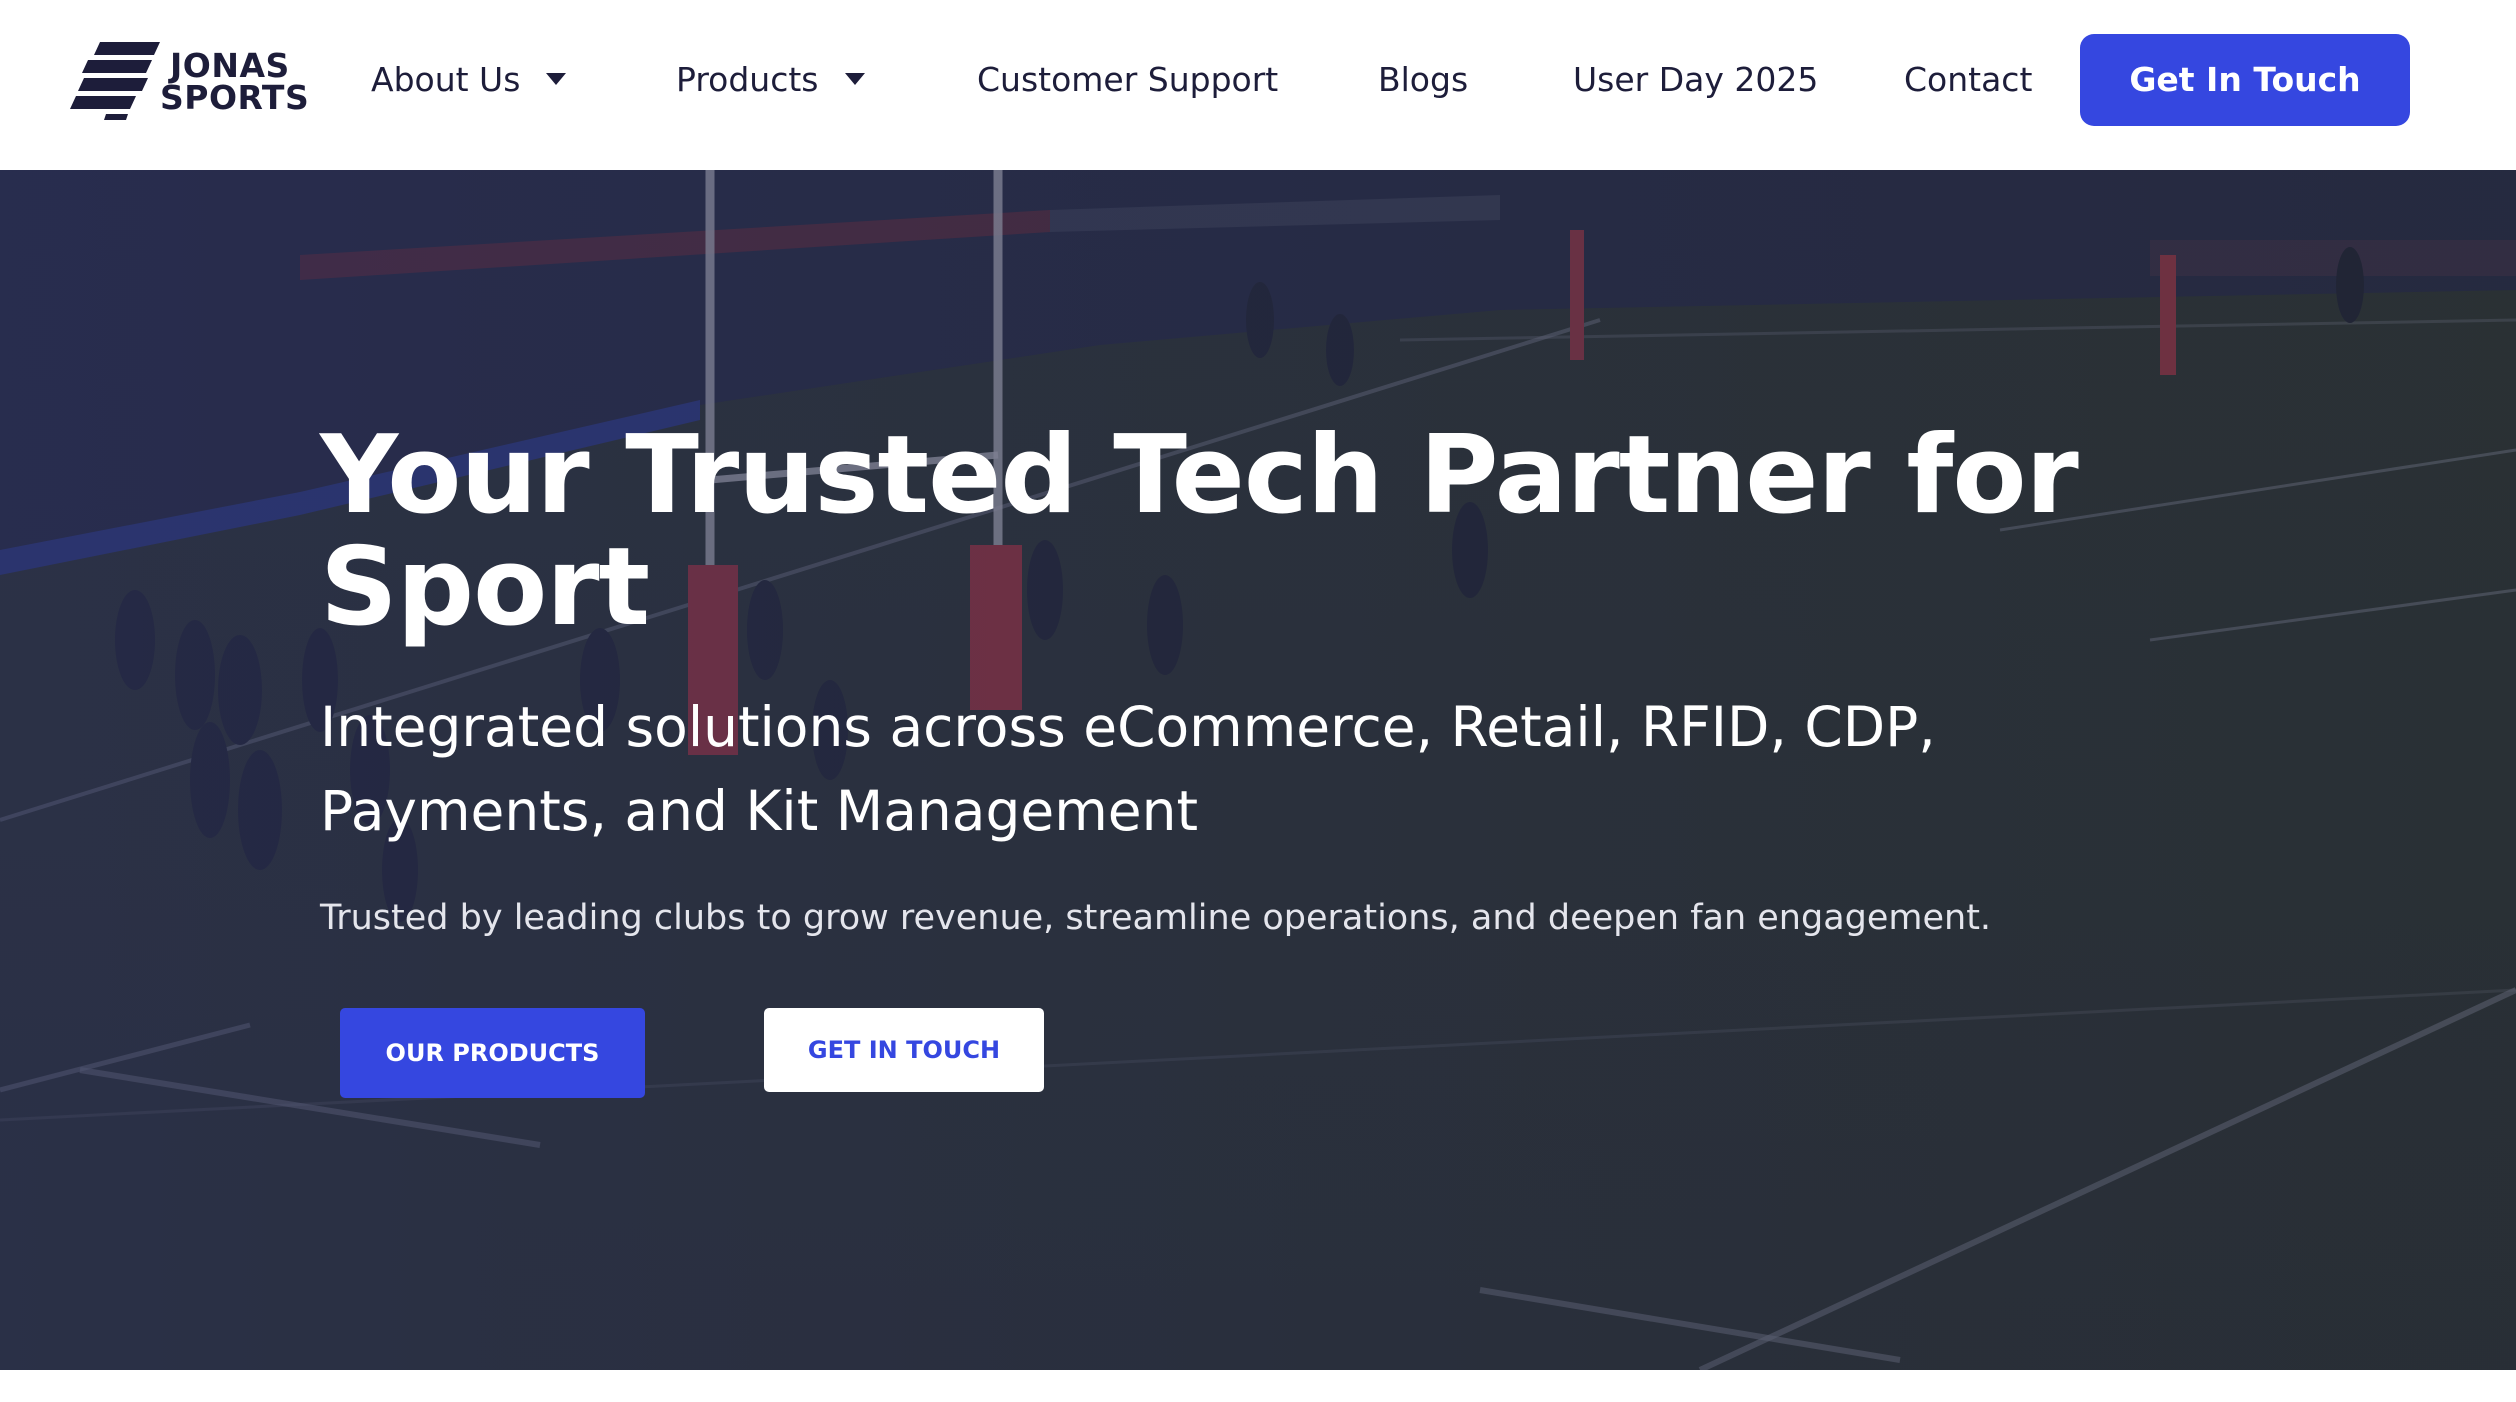 This screenshot has height=1402, width=2516. I want to click on brand-logo: JONAS SPORTS, so click(190, 80).